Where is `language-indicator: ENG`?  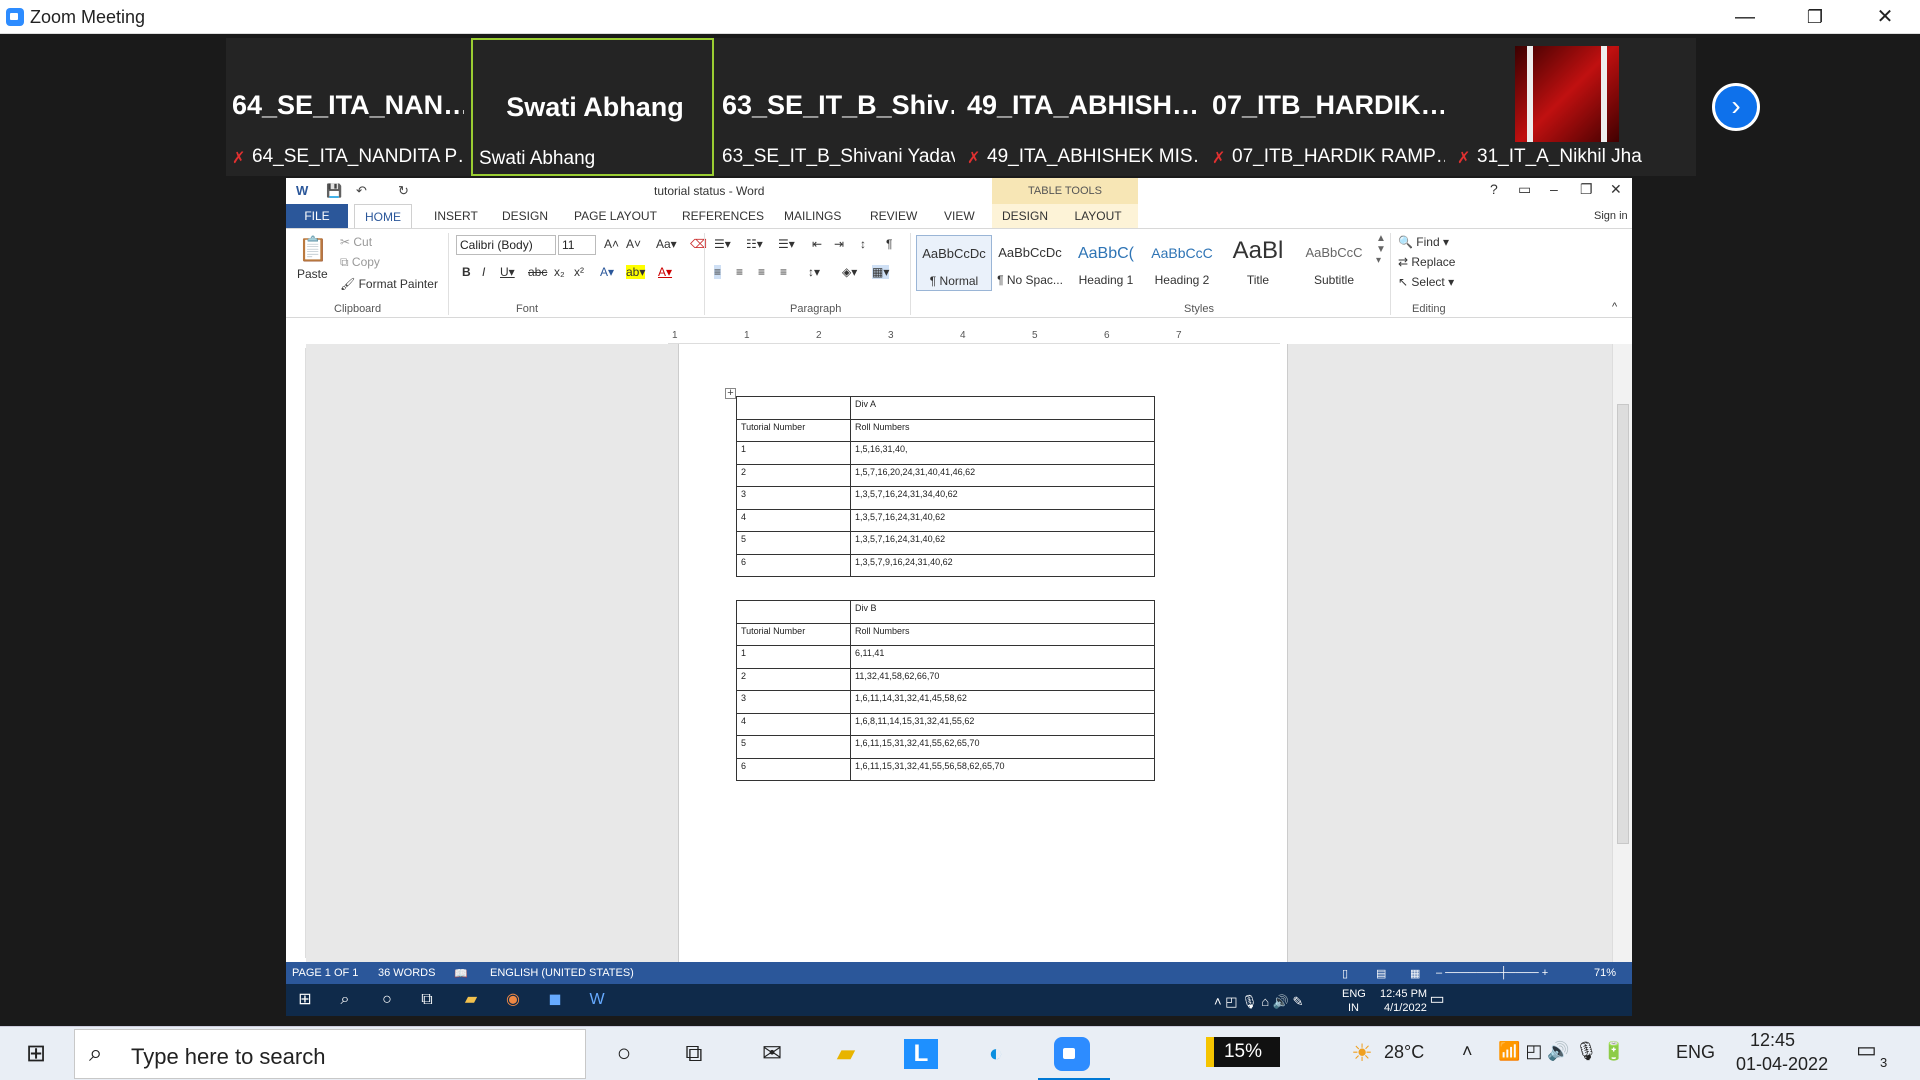
language-indicator: ENG is located at coordinates (1695, 1052).